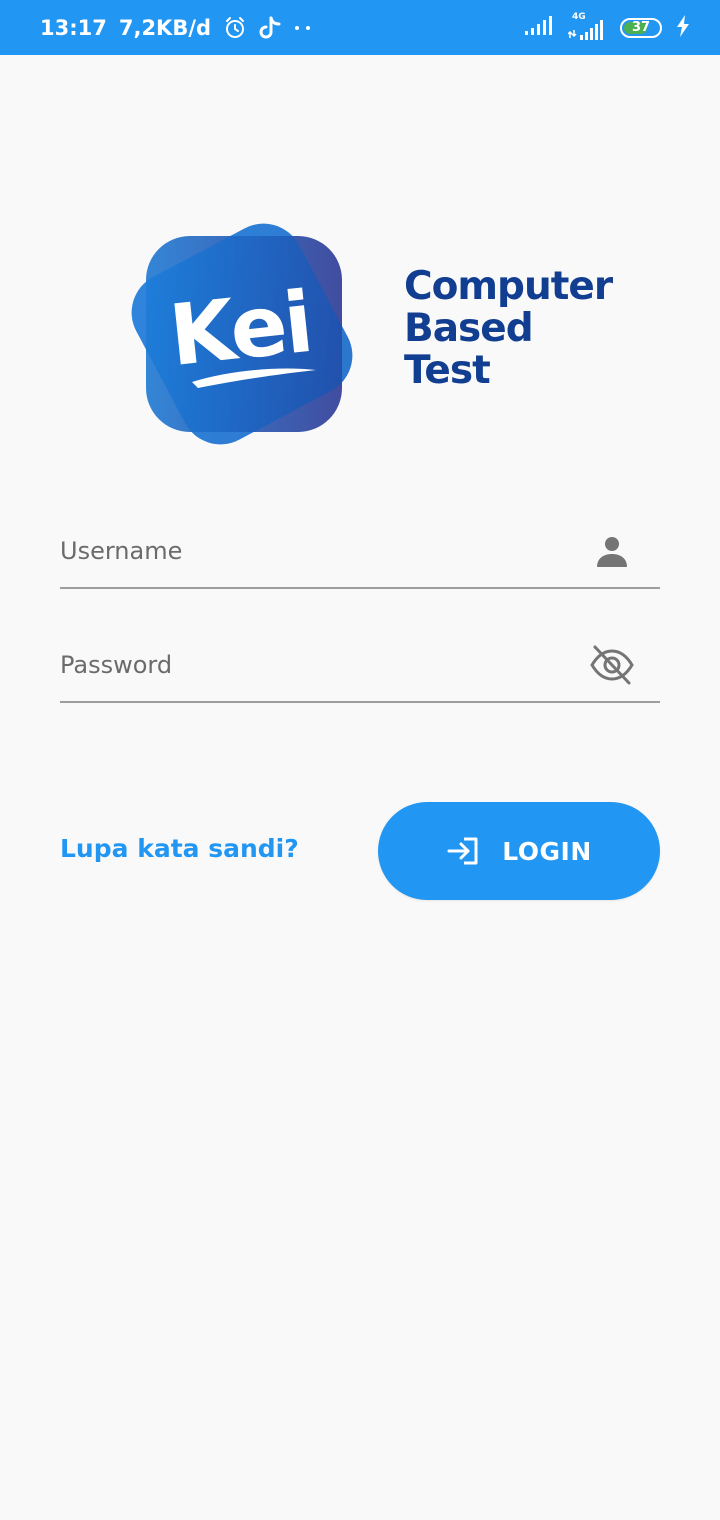  I want to click on status-left: 13:17 7,2KB/d, so click(176, 27).